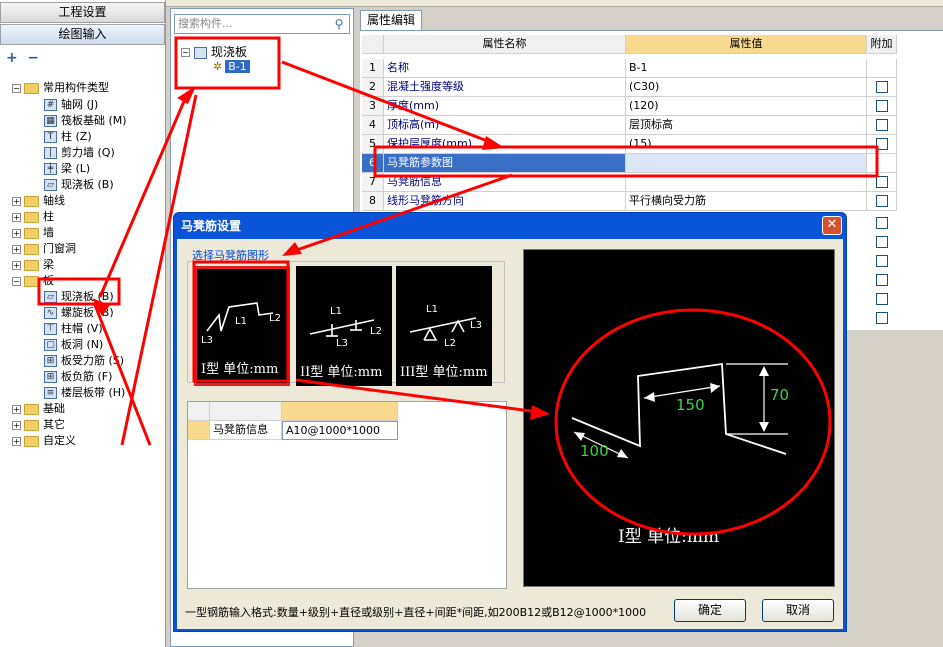 The width and height of the screenshot is (943, 647). I want to click on tree-node-n7: ▱ 现浇板 (B), so click(79, 185).